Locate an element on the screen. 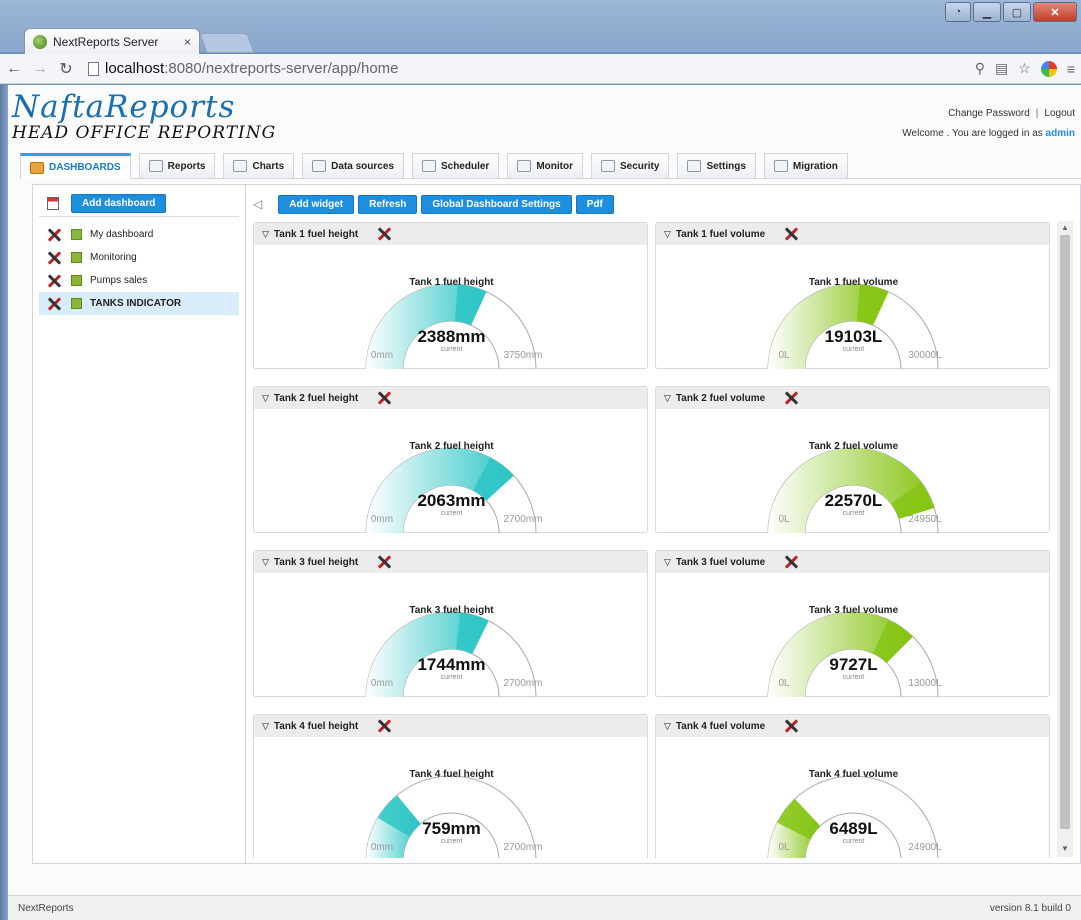  gauge: Tank 1 fuel volume 19103L current 0L 30000L is located at coordinates (853, 307).